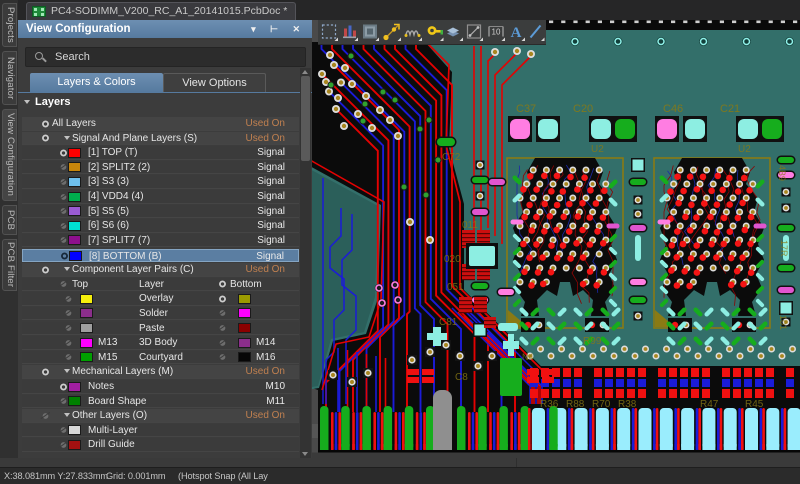 This screenshot has height=484, width=800. I want to click on svg-text: C21, so click(730, 109).